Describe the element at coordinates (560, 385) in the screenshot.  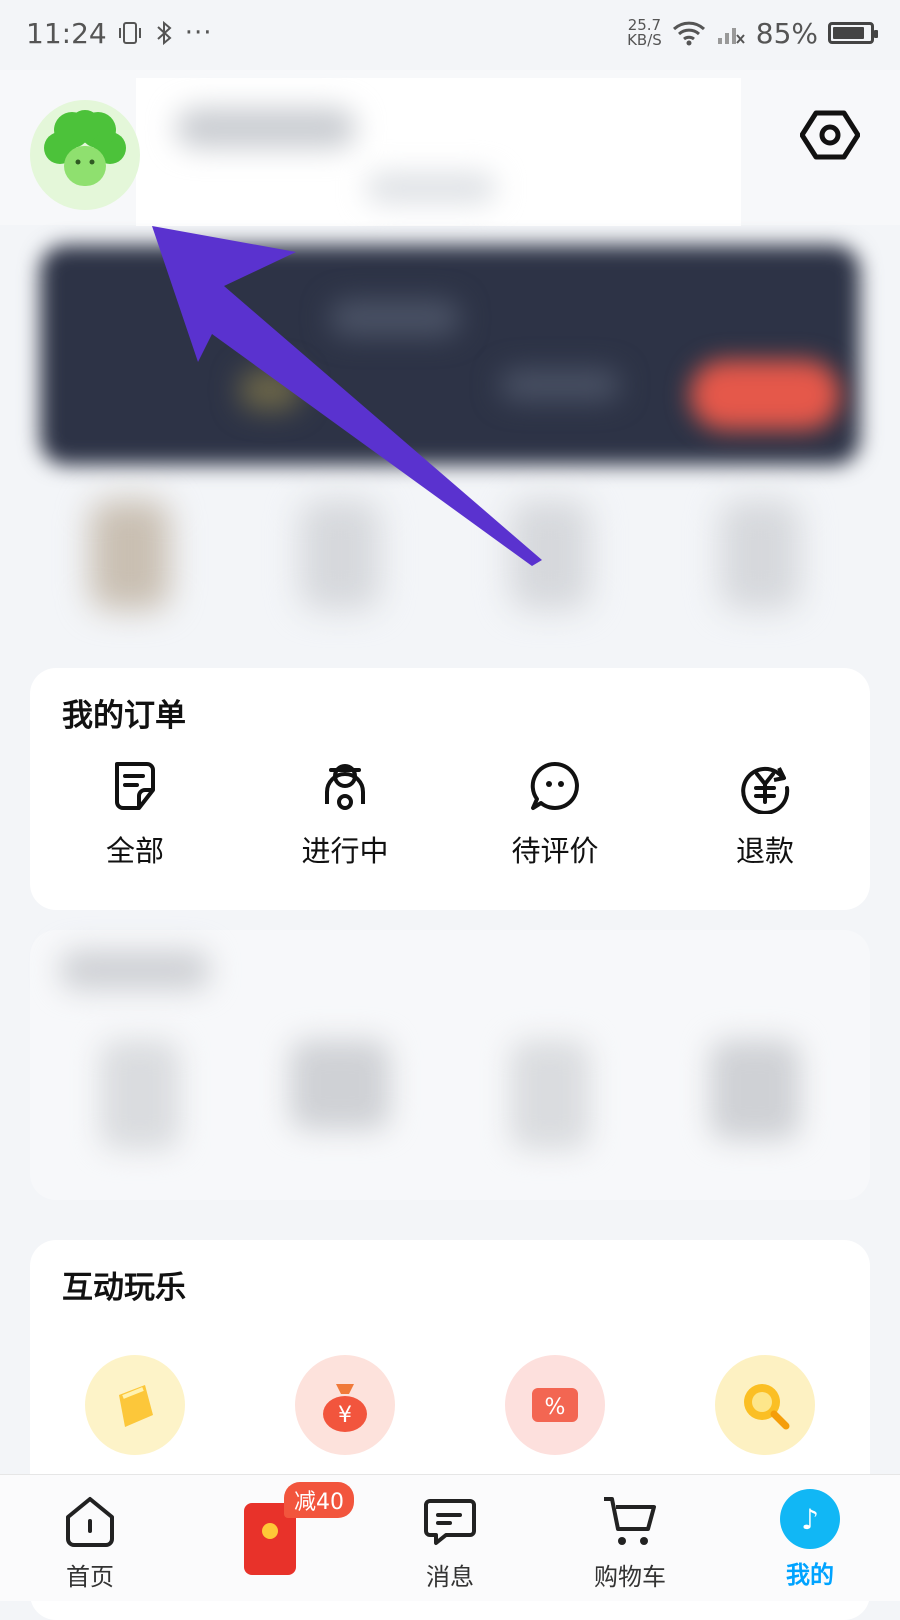
I see `blurred-card-text` at that location.